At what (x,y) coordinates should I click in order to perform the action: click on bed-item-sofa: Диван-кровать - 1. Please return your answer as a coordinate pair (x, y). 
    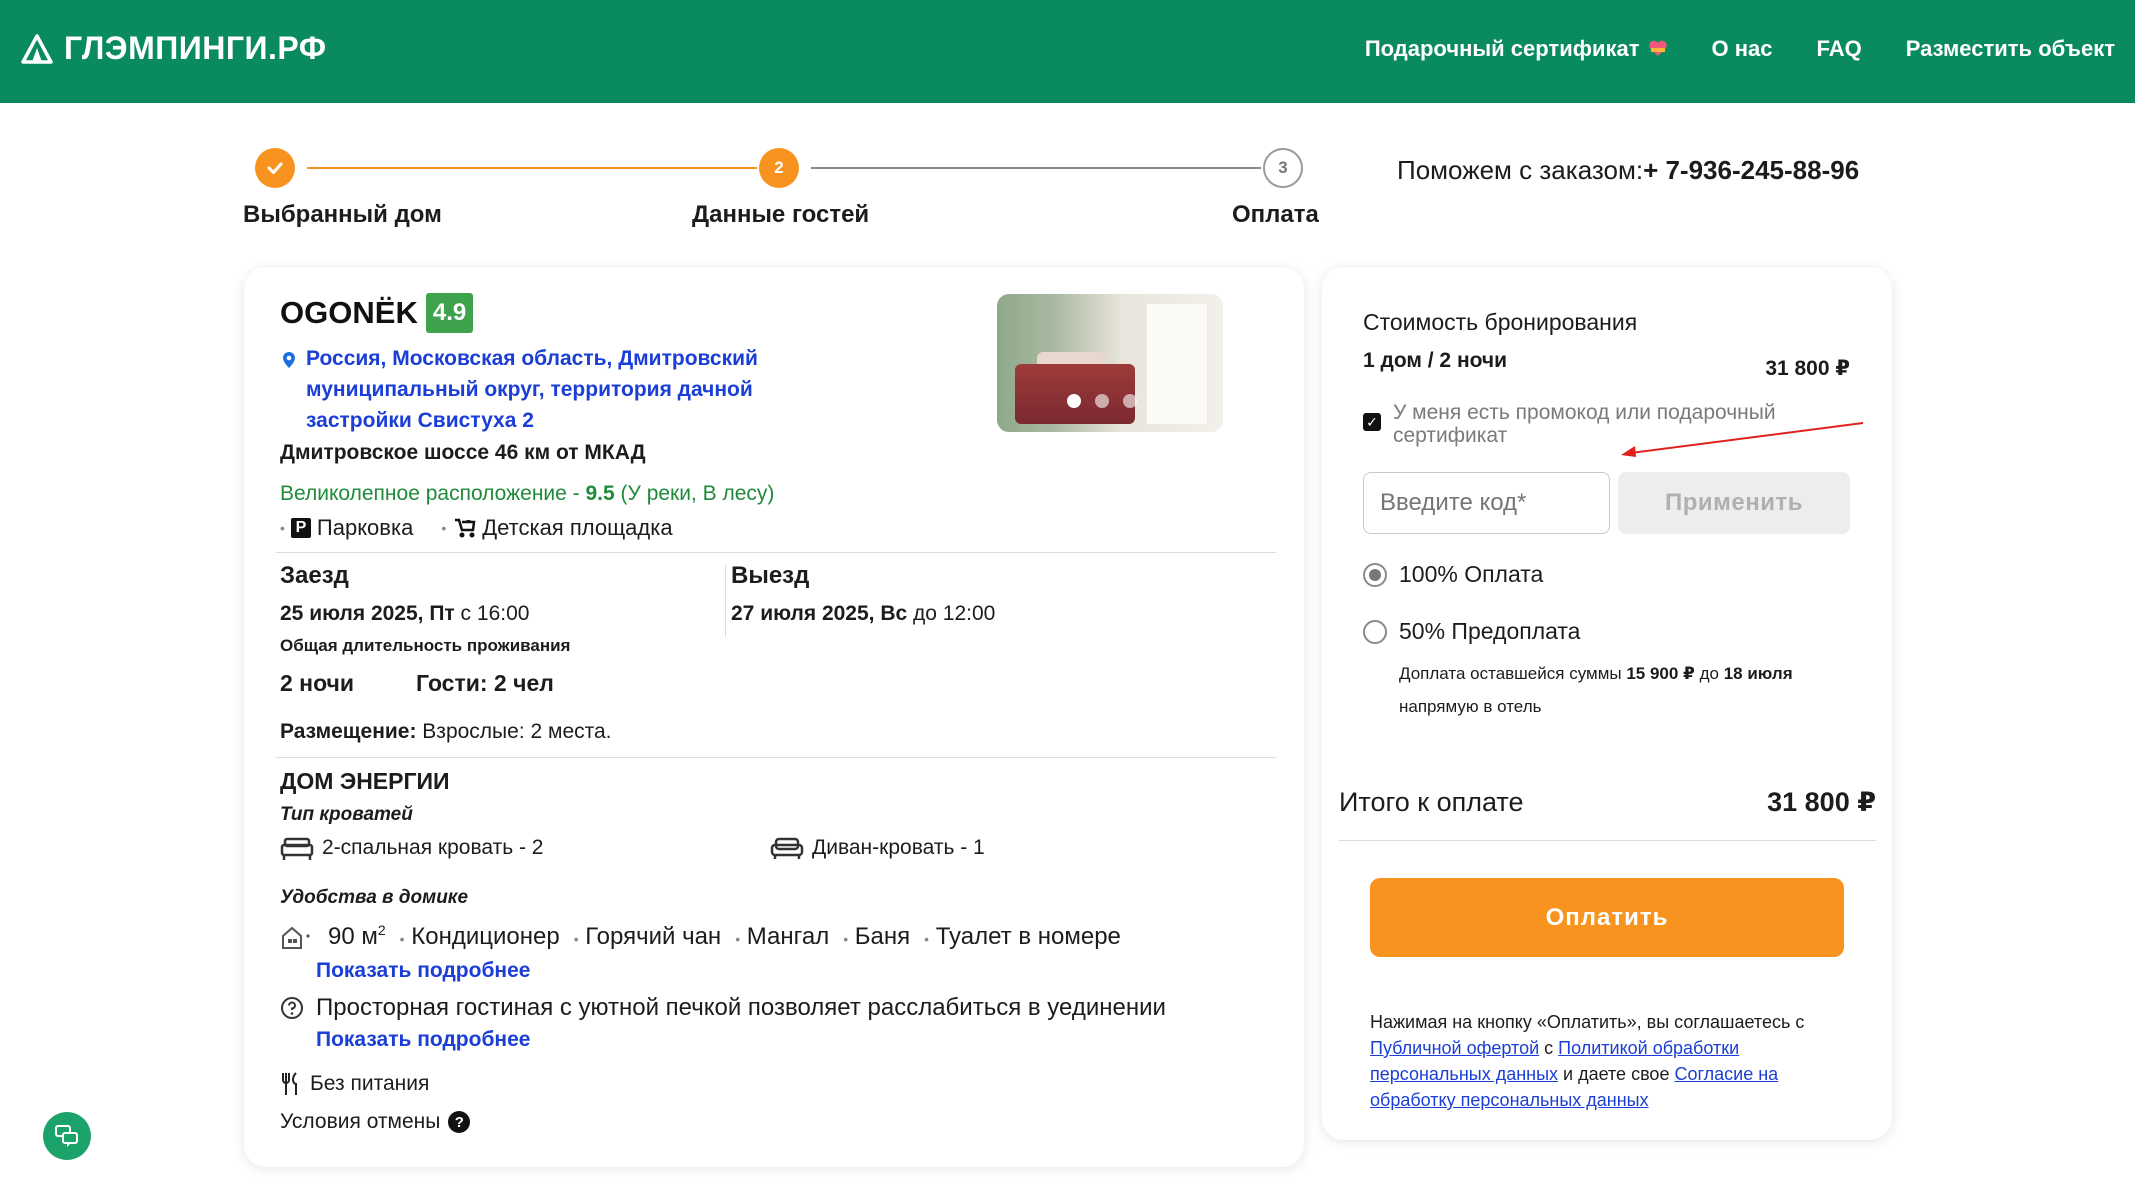
    Looking at the image, I should click on (877, 848).